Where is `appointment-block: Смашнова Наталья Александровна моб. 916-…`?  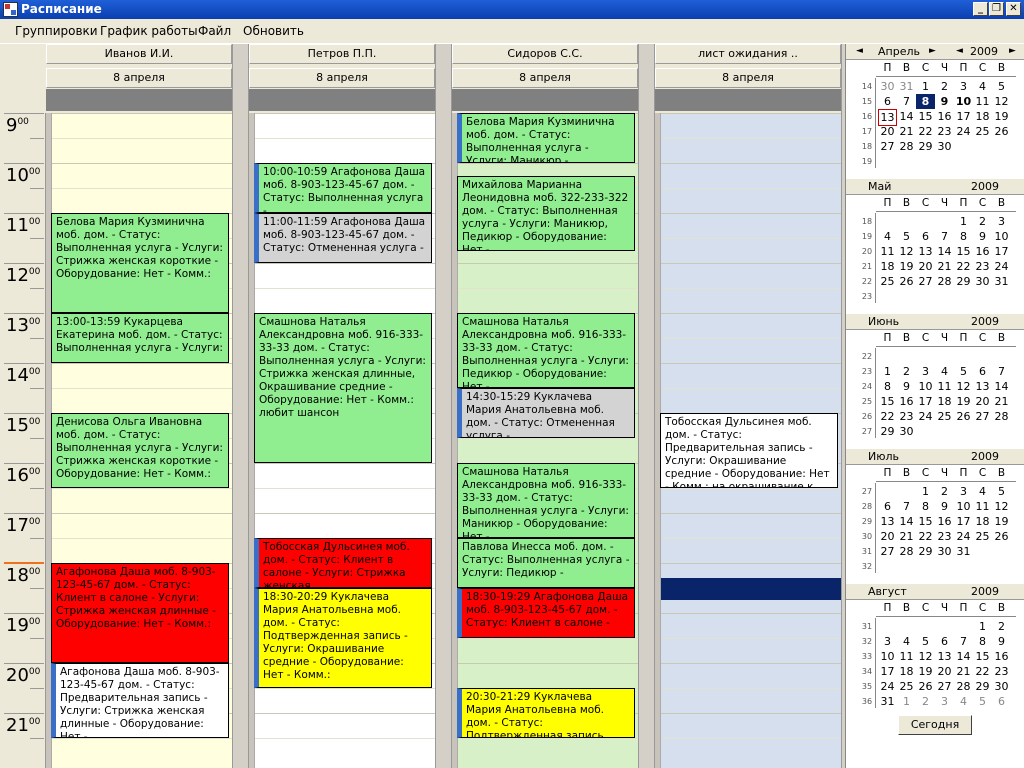
appointment-block: Смашнова Наталья Александровна моб. 916-… is located at coordinates (343, 388).